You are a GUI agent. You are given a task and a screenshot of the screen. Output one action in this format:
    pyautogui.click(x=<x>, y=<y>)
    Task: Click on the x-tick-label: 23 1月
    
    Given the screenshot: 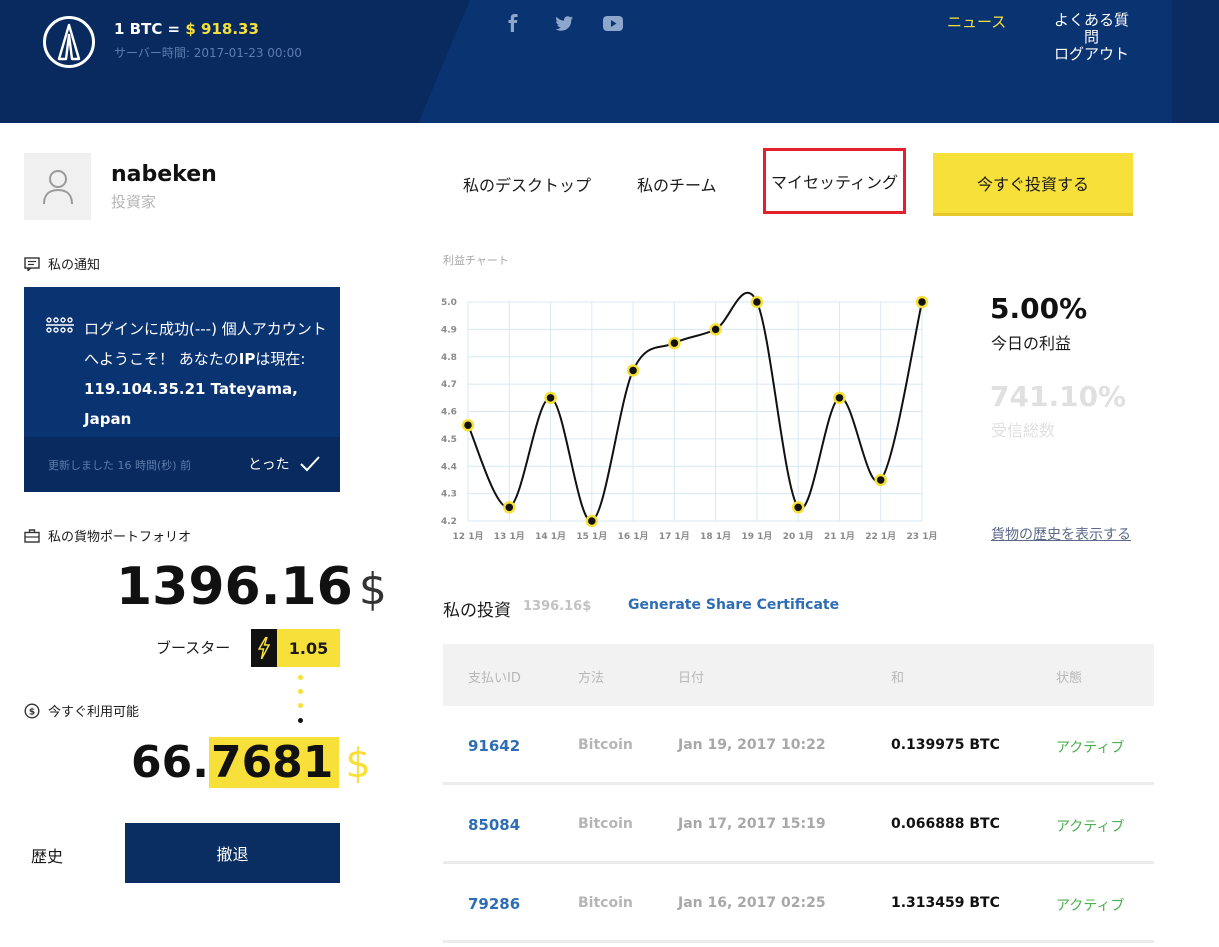 What is the action you would take?
    pyautogui.click(x=922, y=536)
    